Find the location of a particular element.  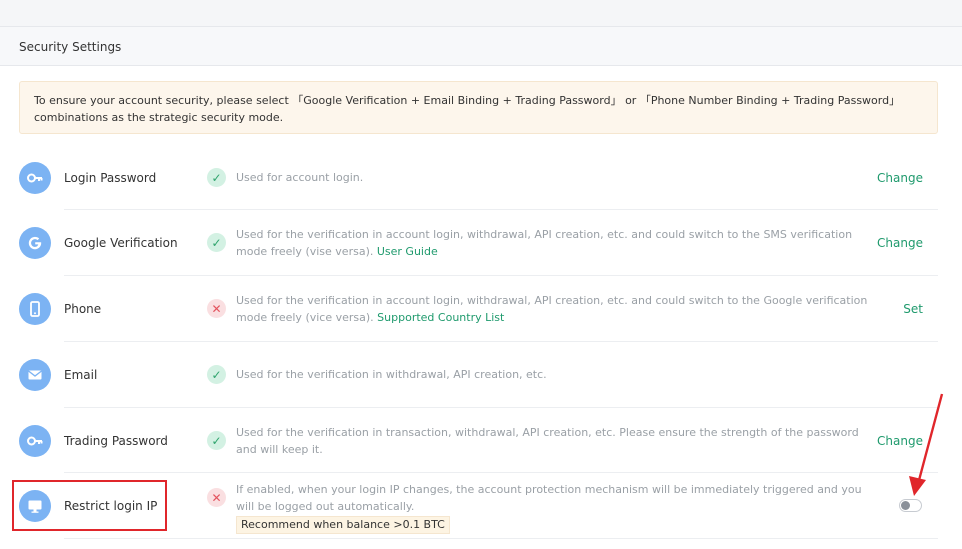

user-guide-link: User Guide is located at coordinates (407, 251).